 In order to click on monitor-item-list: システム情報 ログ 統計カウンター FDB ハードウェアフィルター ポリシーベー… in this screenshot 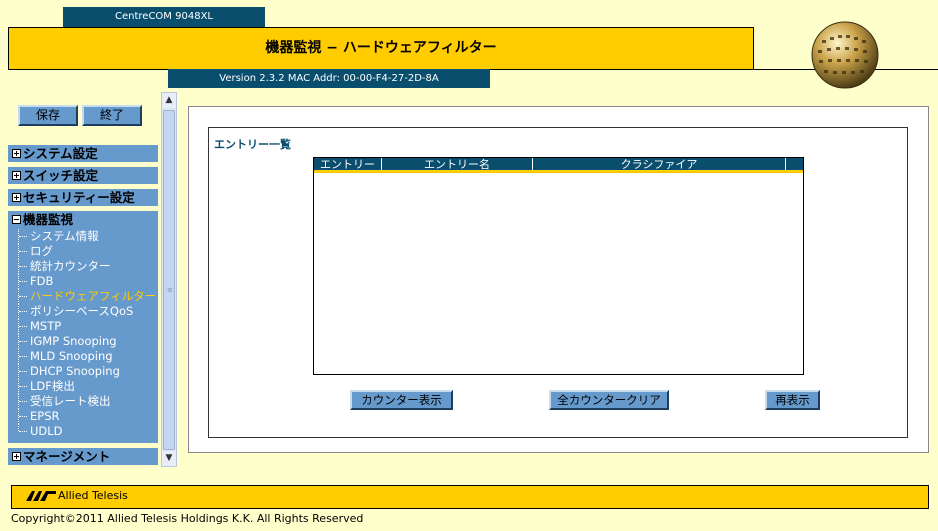, I will do `click(83, 335)`.